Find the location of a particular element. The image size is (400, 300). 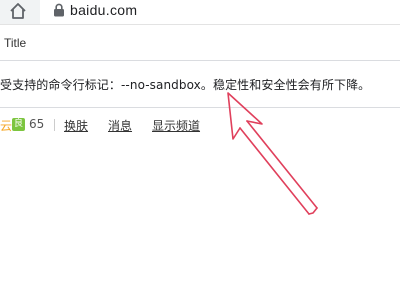

weather-text: 云 is located at coordinates (6, 125).